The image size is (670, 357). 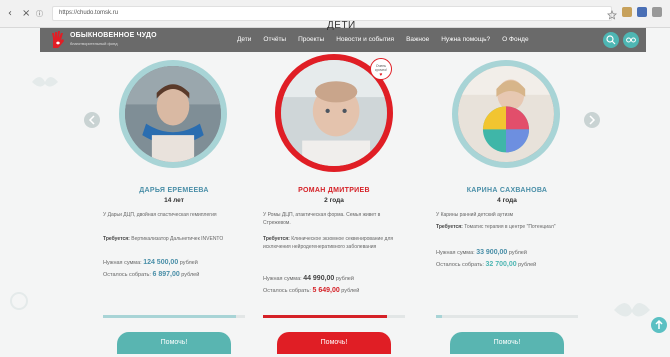 I want to click on needed-sum: Нужная сумма: 124 500,00 рублей, so click(x=150, y=262).